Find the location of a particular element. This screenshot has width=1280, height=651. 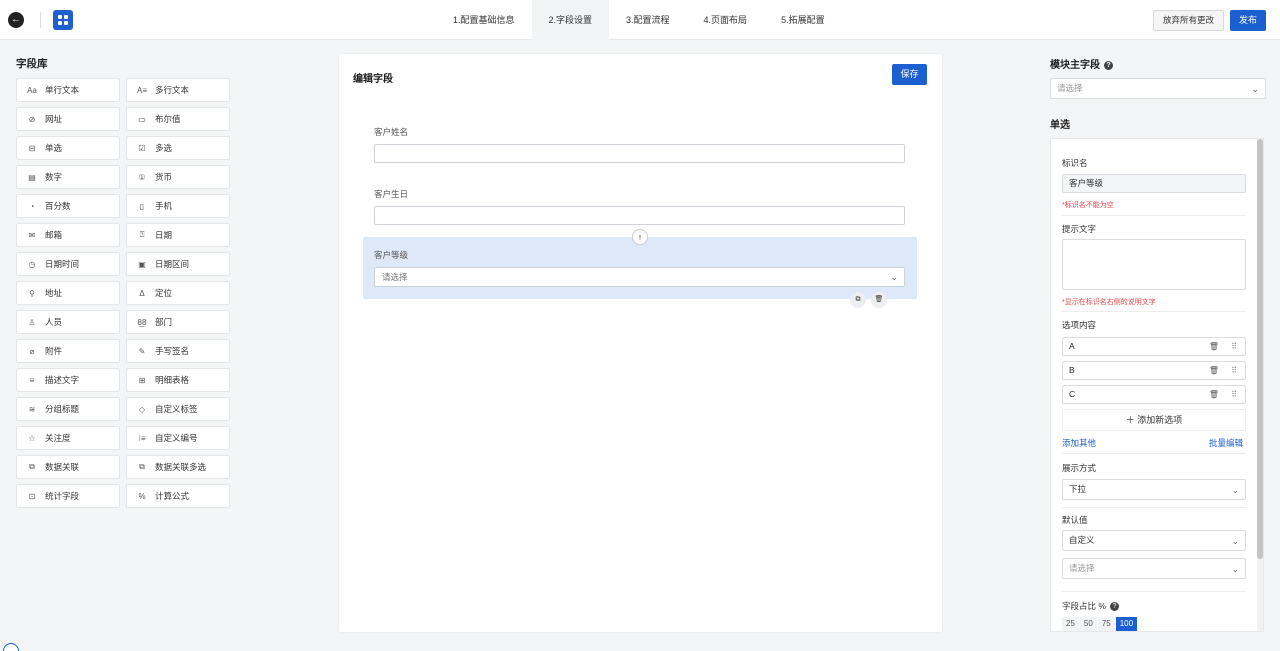

field-type-label: 附件 is located at coordinates (54, 351).